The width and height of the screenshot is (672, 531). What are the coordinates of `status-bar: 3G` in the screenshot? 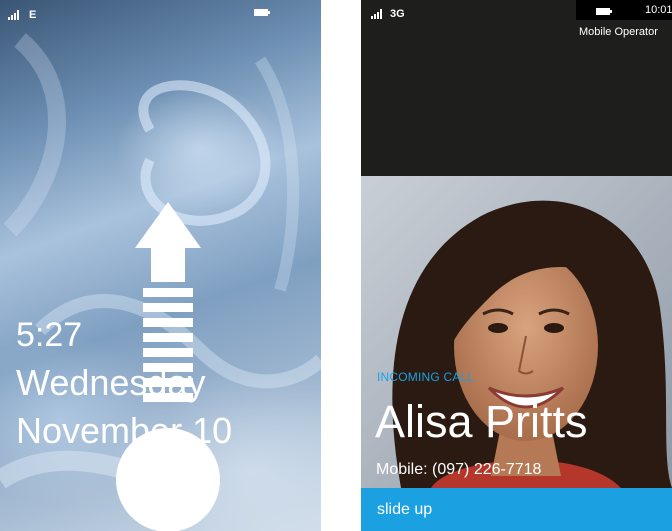 It's located at (388, 14).